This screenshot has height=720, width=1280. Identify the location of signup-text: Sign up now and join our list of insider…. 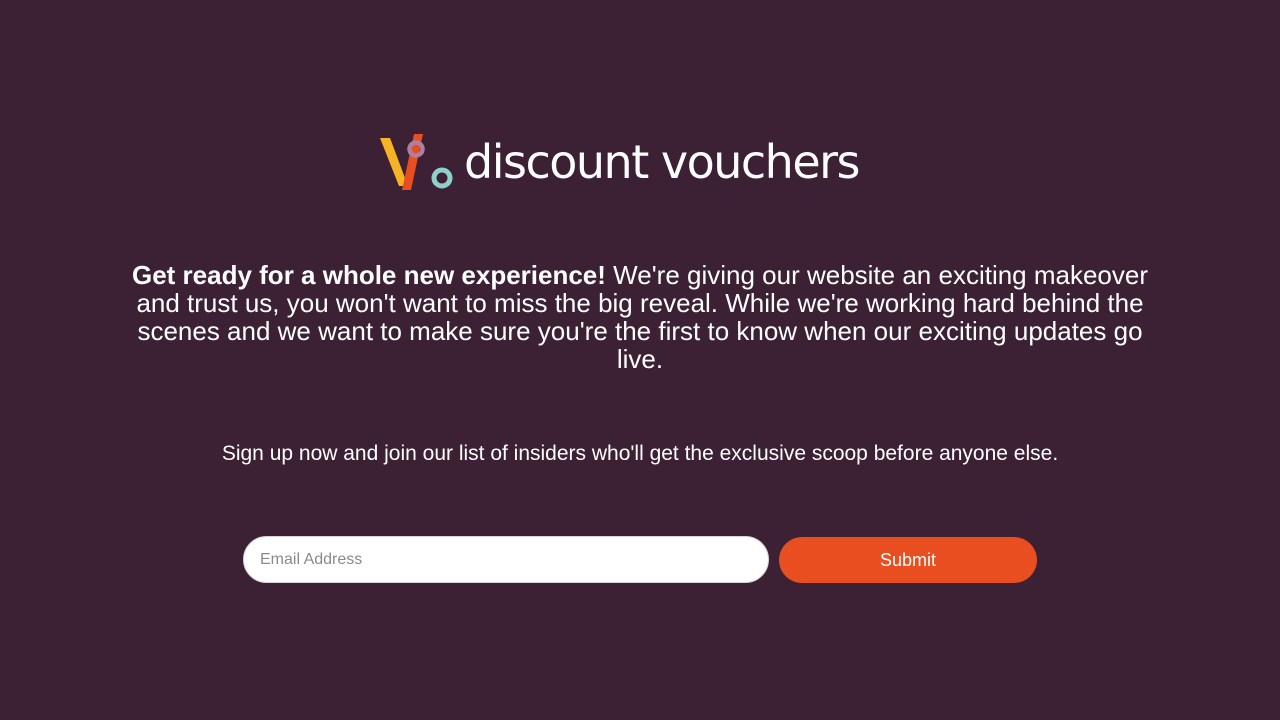
(640, 453).